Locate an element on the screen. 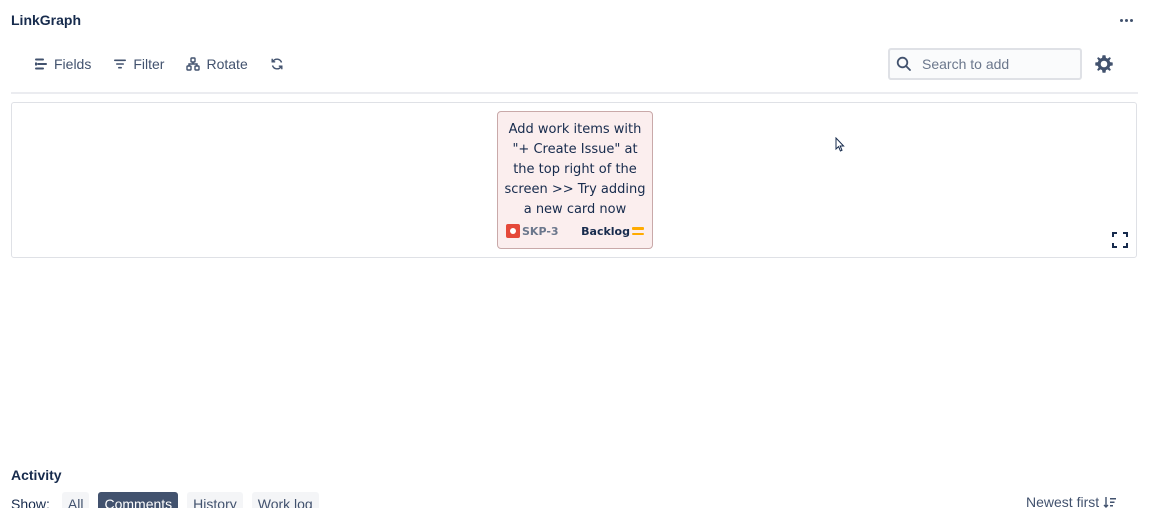  panel-title: LinkGraph is located at coordinates (46, 20).